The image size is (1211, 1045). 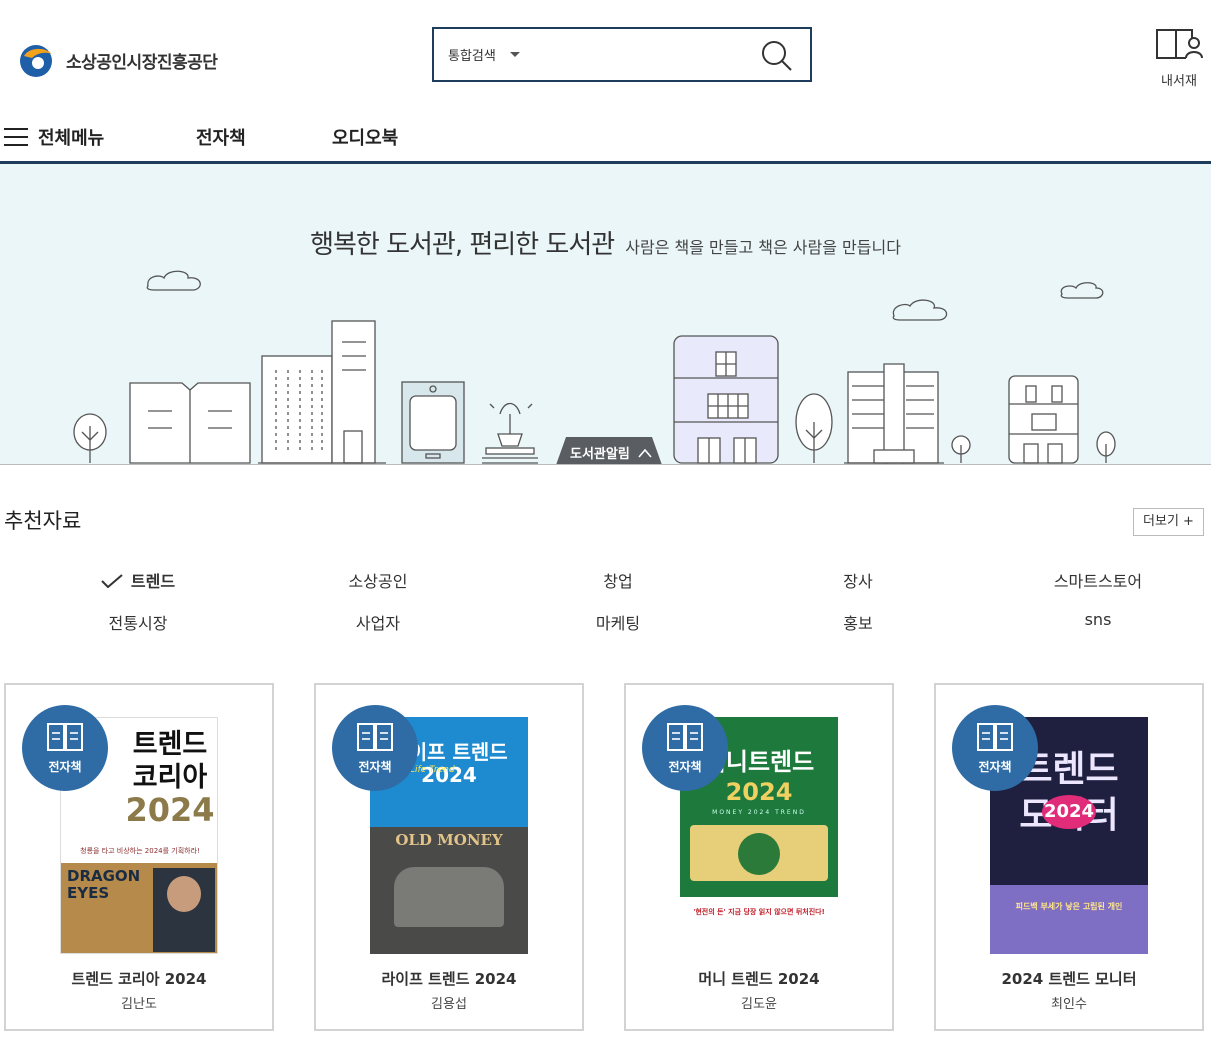 I want to click on tab-smartstore: 스마트스토어, so click(x=1094, y=580).